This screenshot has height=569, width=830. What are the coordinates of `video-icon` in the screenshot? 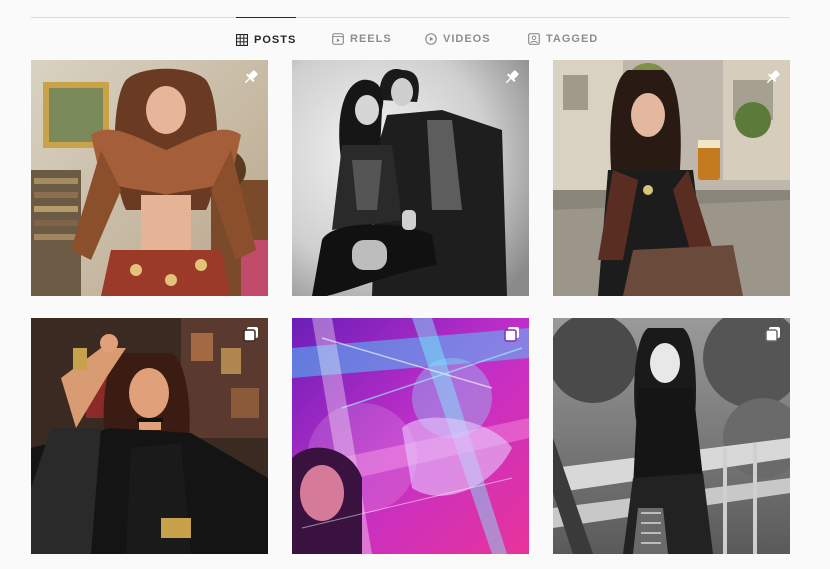 It's located at (431, 39).